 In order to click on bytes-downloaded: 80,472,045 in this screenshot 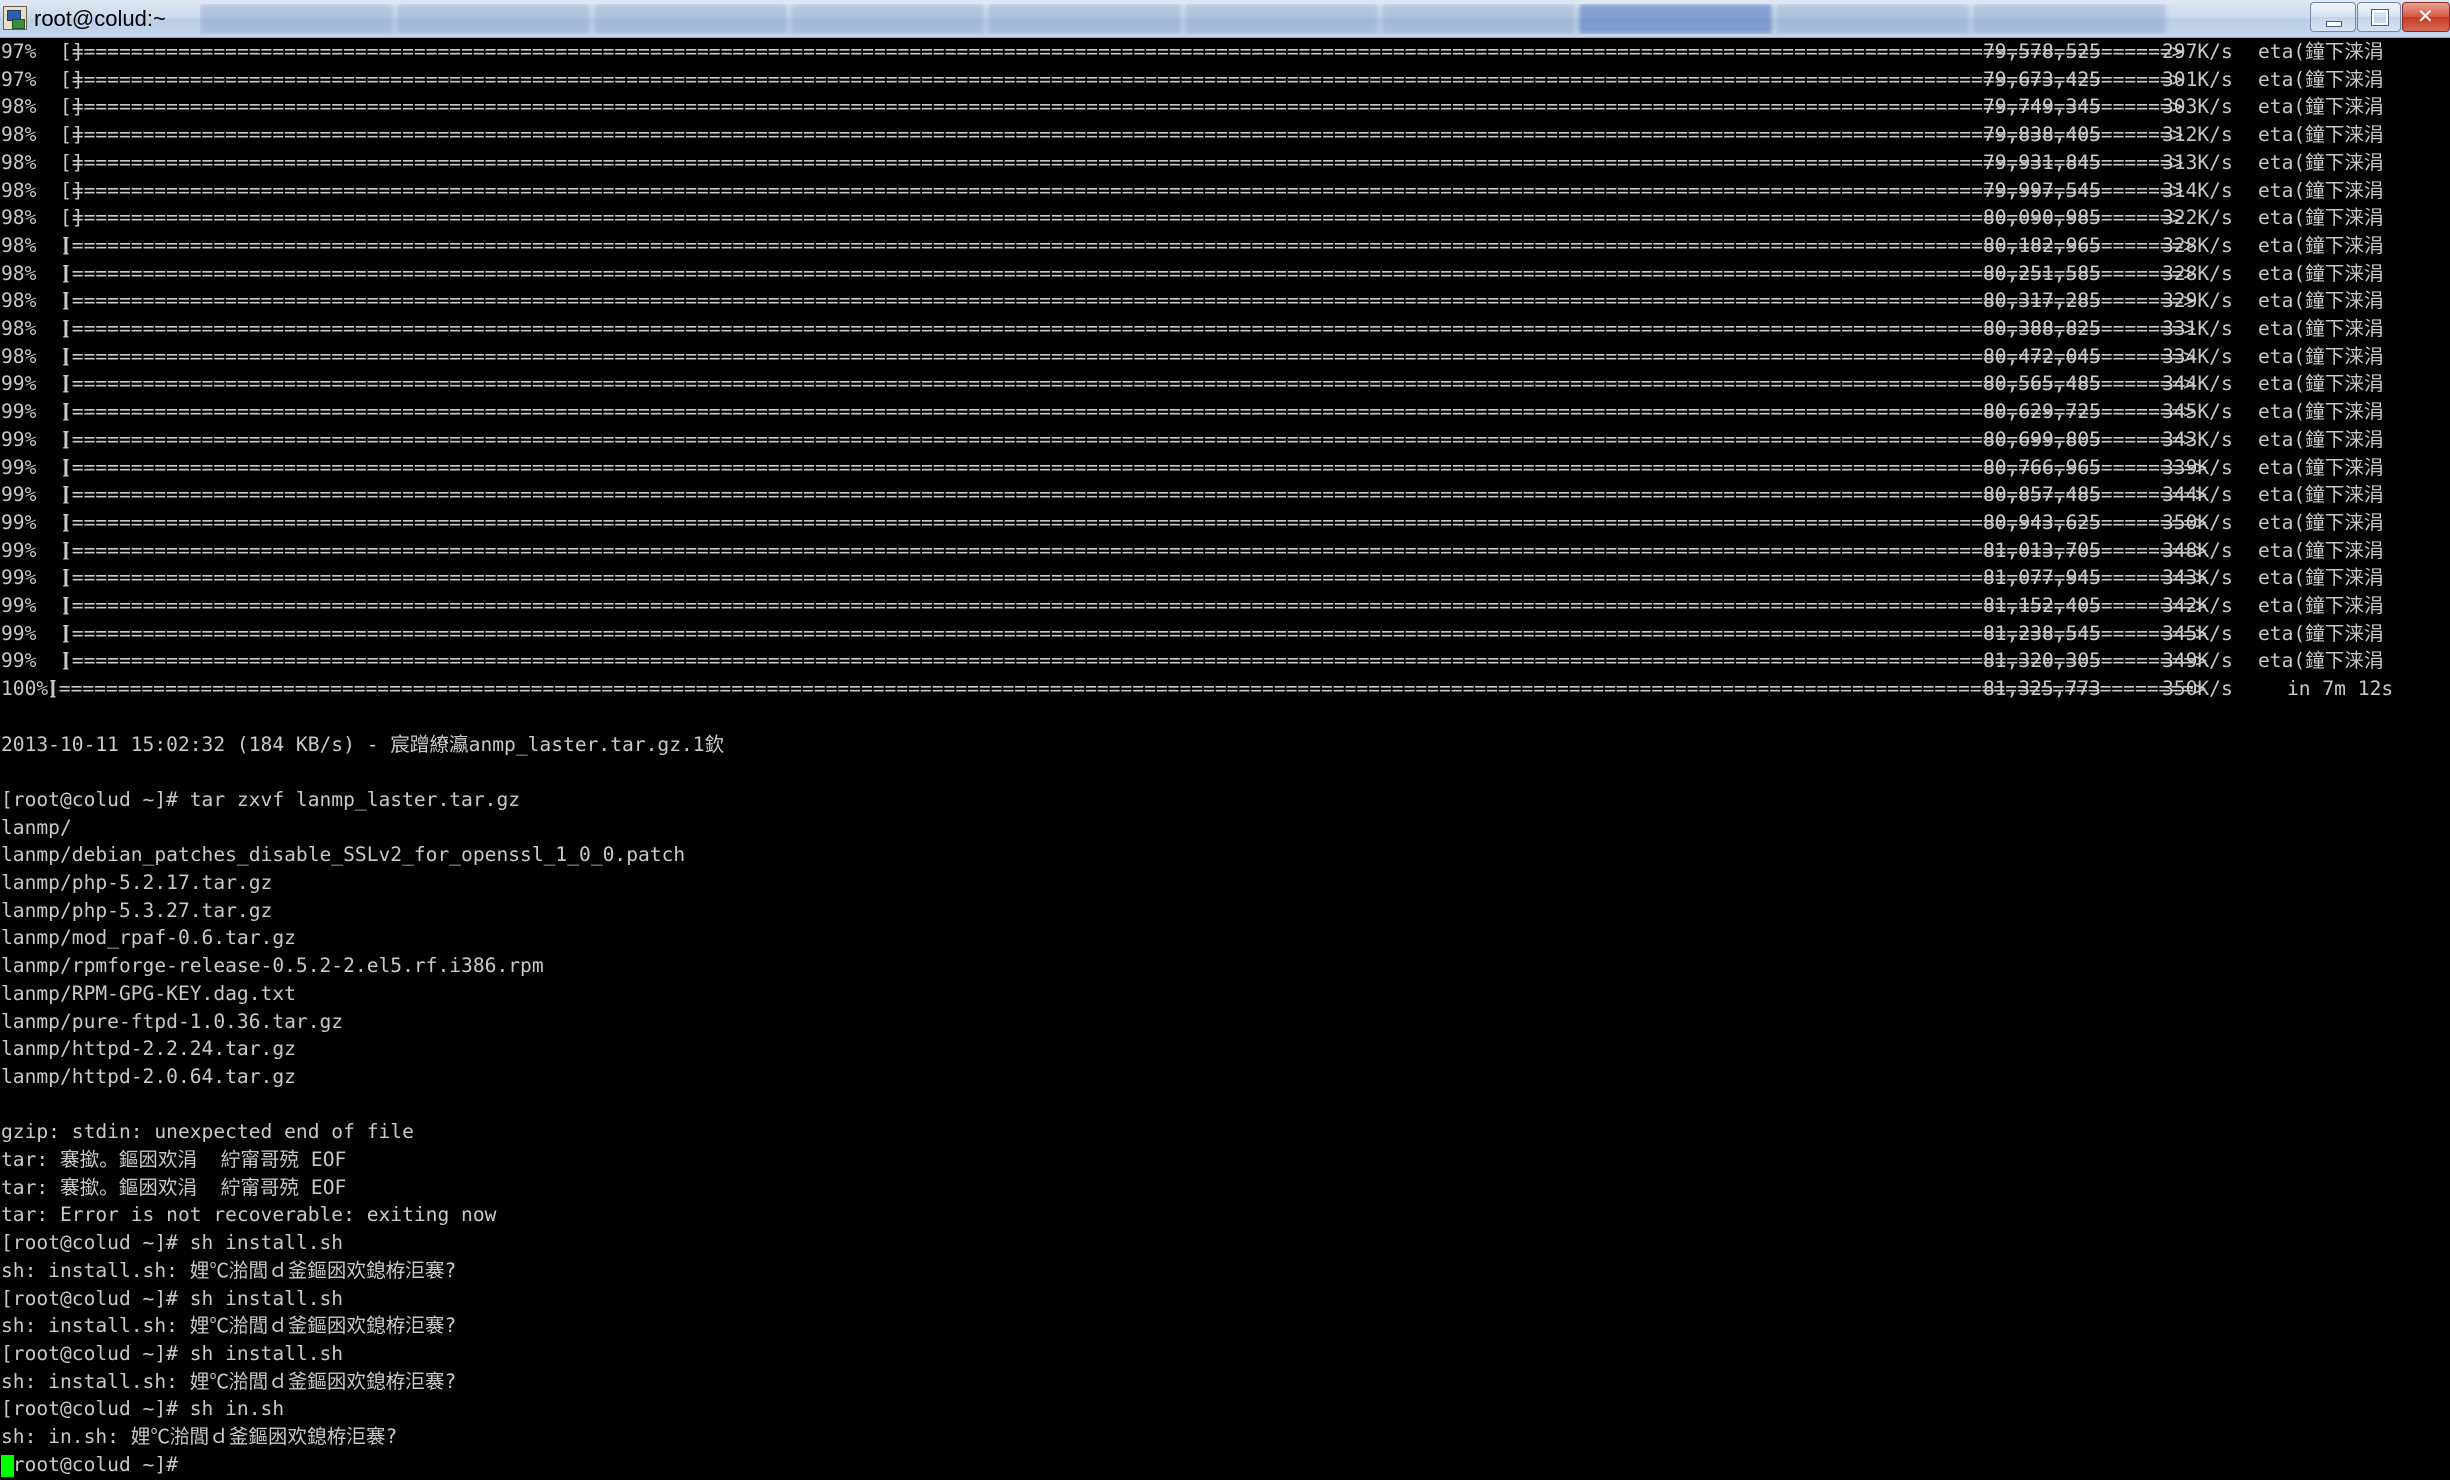, I will do `click(2042, 356)`.